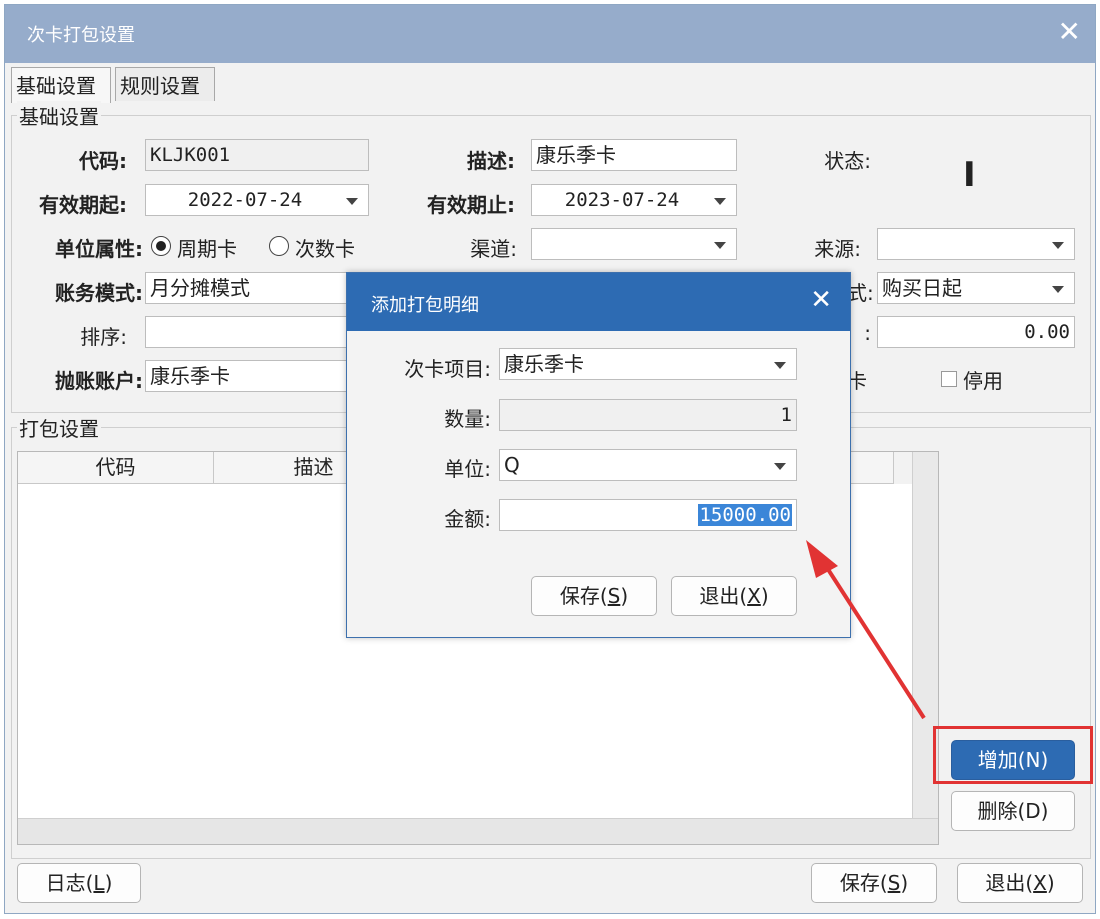 The height and width of the screenshot is (919, 1100). What do you see at coordinates (1013, 811) in the screenshot?
I see `delete-button: 删除(D)` at bounding box center [1013, 811].